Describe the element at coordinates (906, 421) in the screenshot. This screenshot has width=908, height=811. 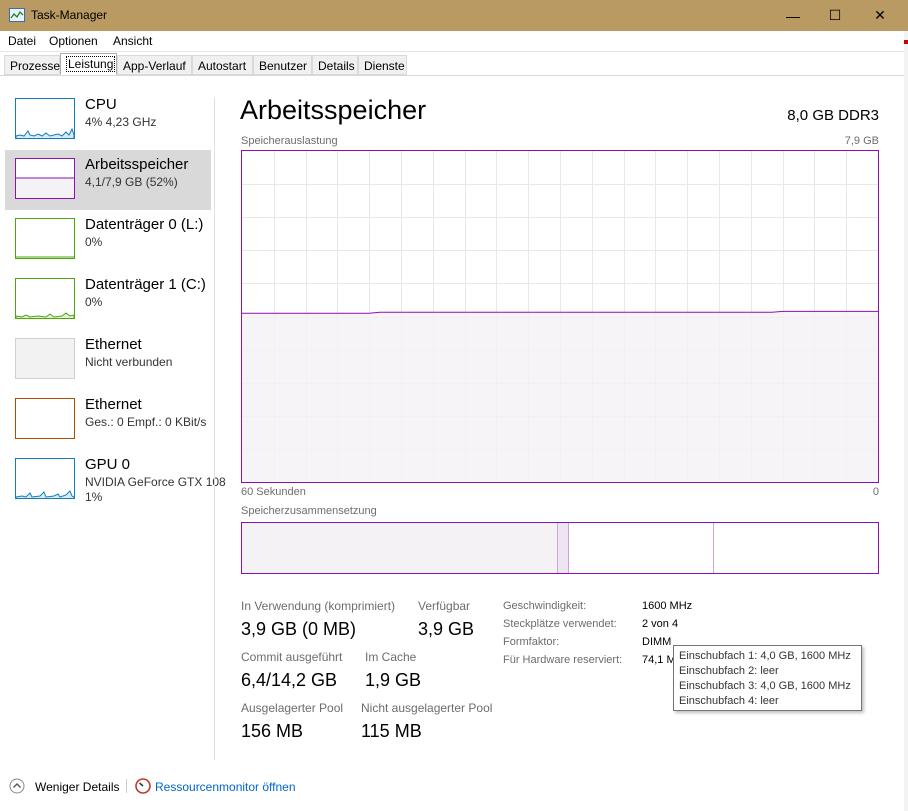
I see `window-edge` at that location.